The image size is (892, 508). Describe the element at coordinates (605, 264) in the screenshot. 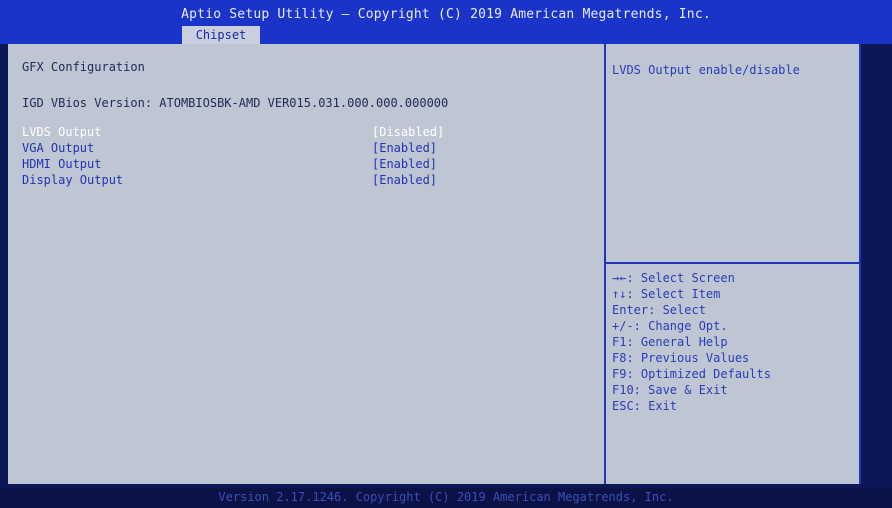

I see `panel-divider` at that location.